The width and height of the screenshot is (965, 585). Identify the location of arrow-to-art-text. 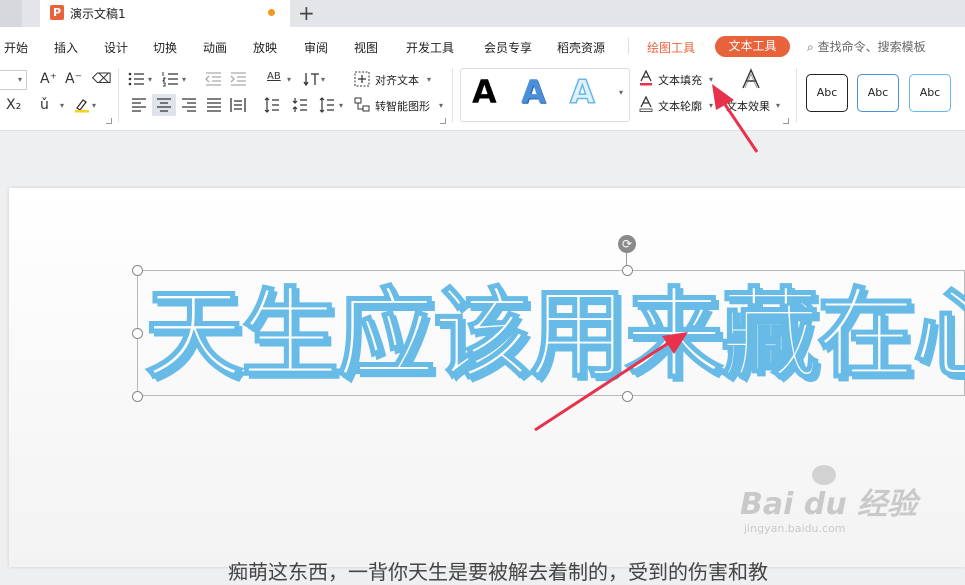
(602, 386).